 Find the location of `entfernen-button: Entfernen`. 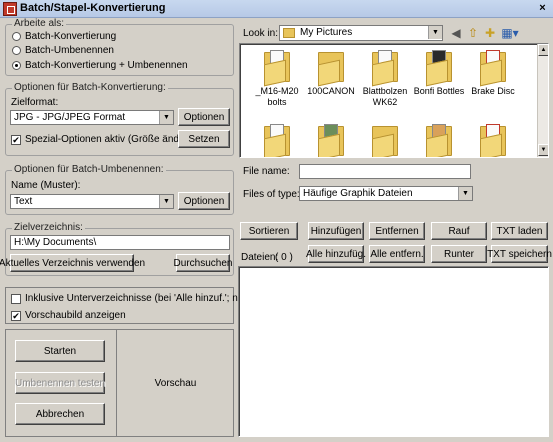

entfernen-button: Entfernen is located at coordinates (397, 231).